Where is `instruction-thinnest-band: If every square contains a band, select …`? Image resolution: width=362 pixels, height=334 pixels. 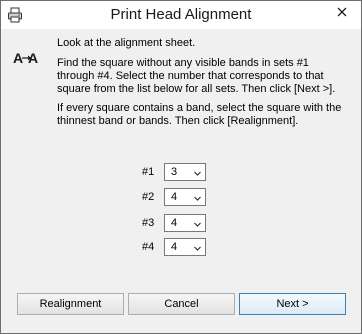
instruction-thinnest-band: If every square contains a band, select … is located at coordinates (199, 114).